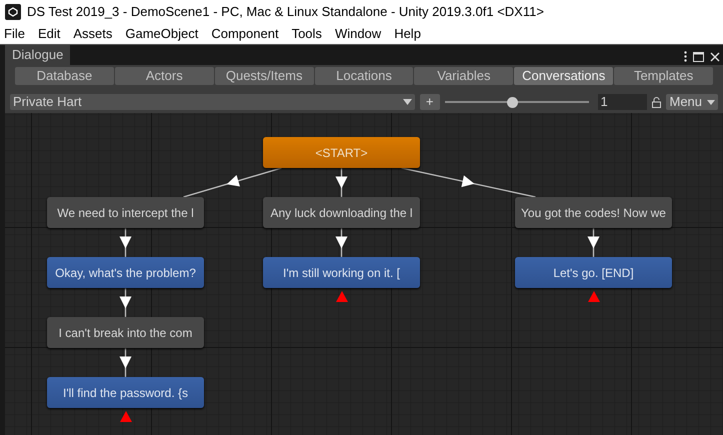 The image size is (723, 435). What do you see at coordinates (125, 272) in the screenshot?
I see `dialogue-node: Okay, what's the problem?` at bounding box center [125, 272].